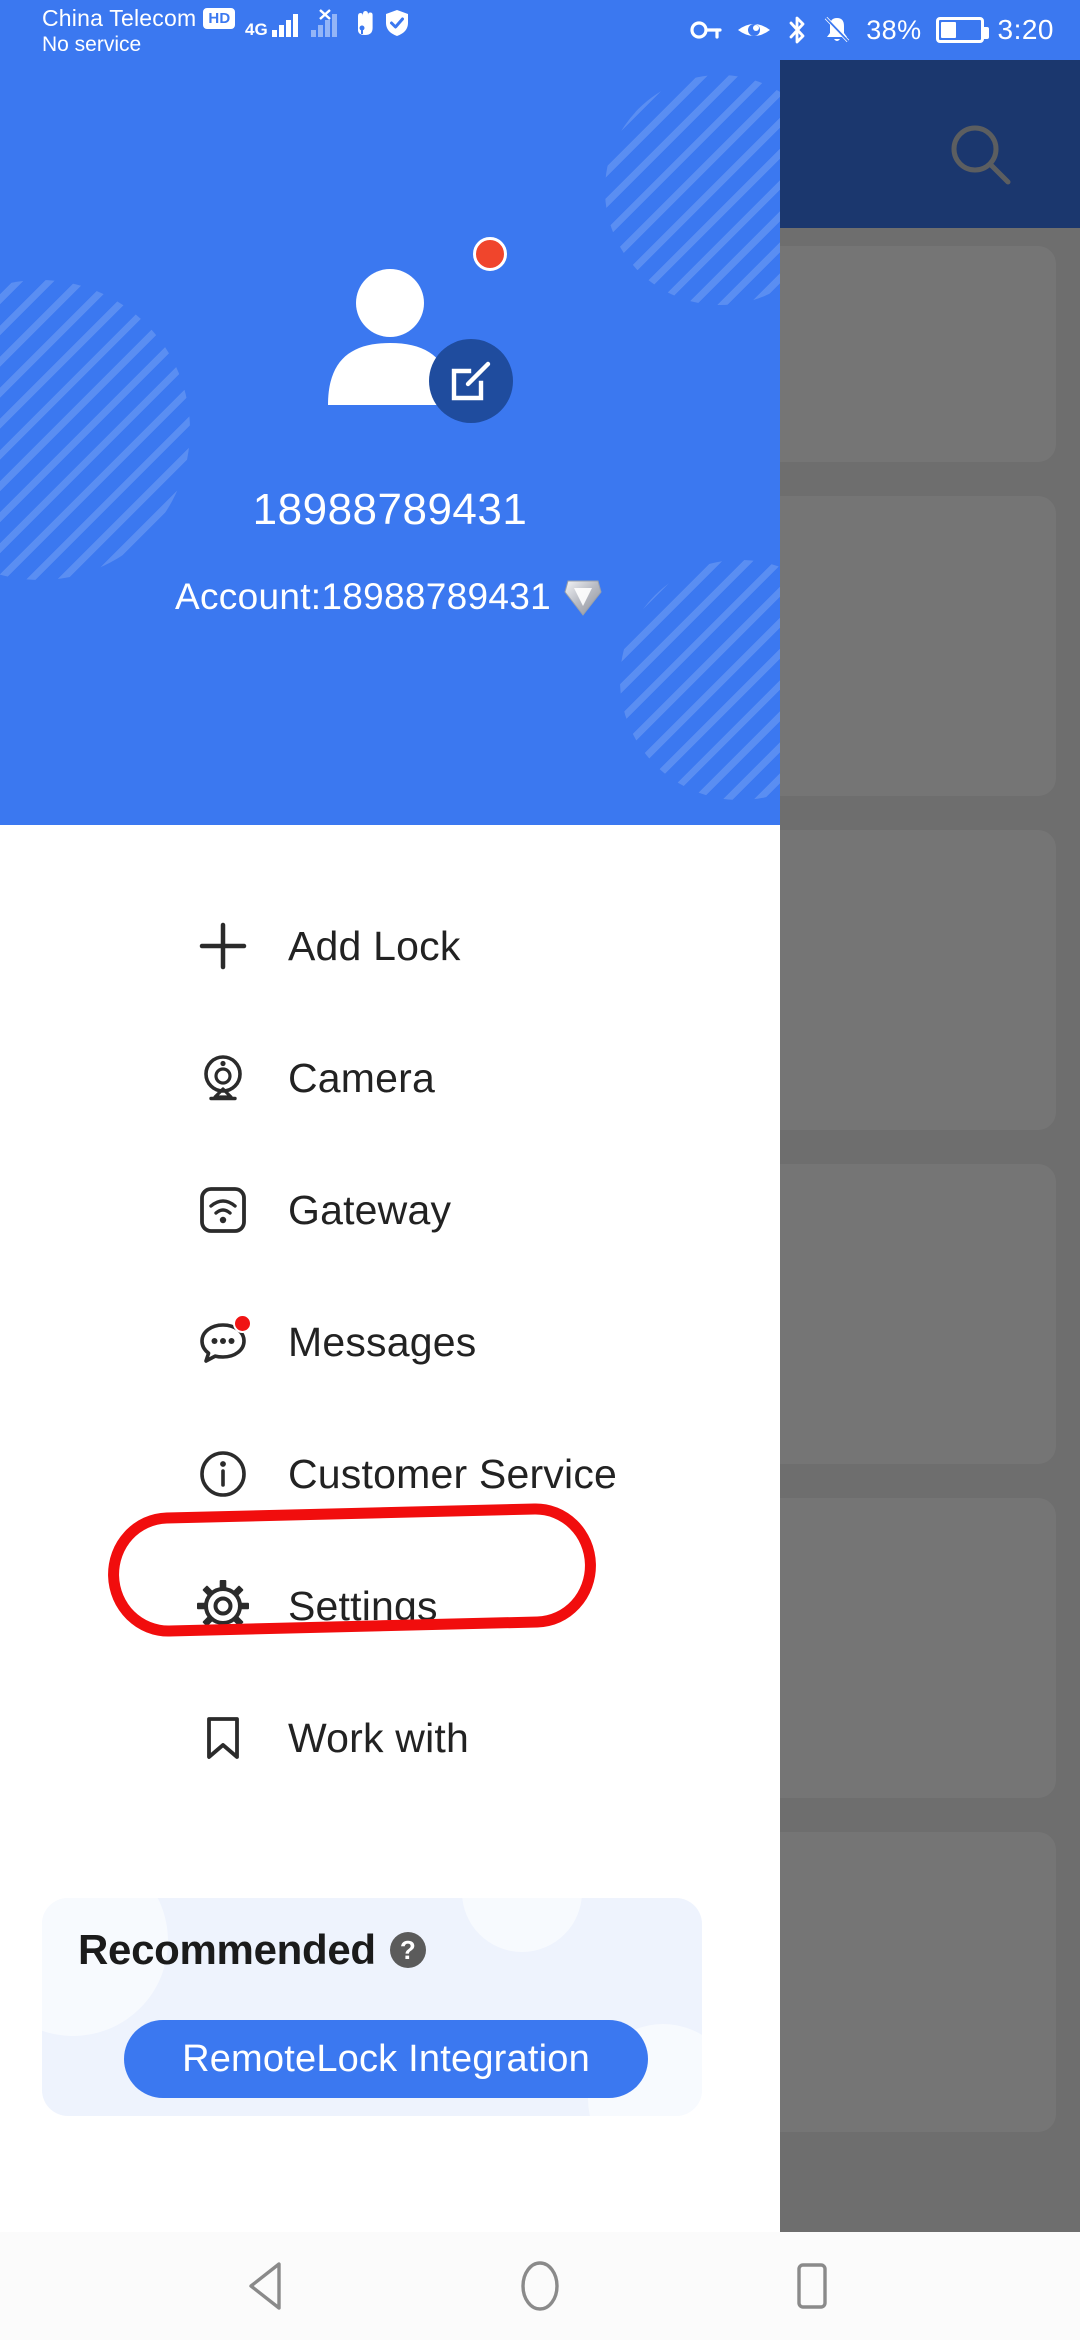 This screenshot has height=2340, width=1080. I want to click on menu-item-label: Customer Service, so click(453, 1473).